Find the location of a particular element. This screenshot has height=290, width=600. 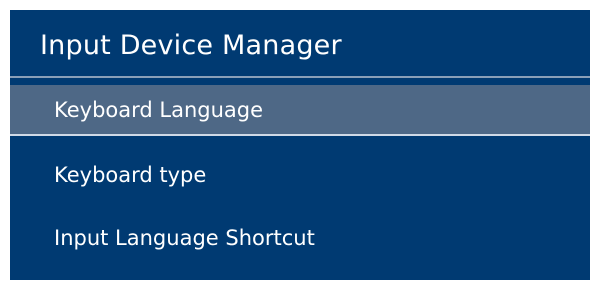

selected-item-underline is located at coordinates (300, 135).